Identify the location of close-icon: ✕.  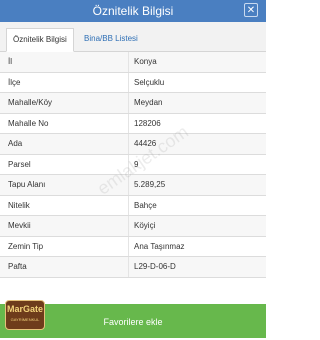
(251, 10).